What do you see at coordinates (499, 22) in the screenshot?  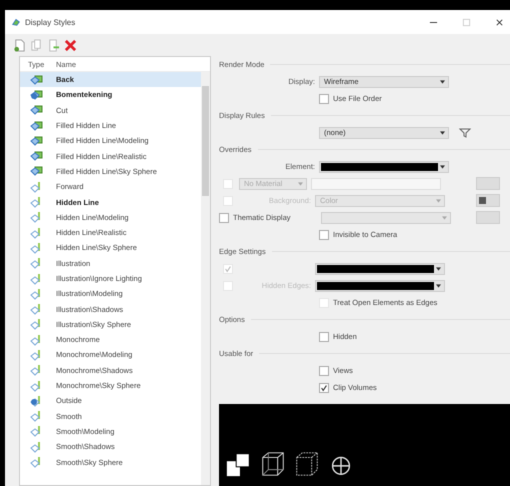 I see `close-icon` at bounding box center [499, 22].